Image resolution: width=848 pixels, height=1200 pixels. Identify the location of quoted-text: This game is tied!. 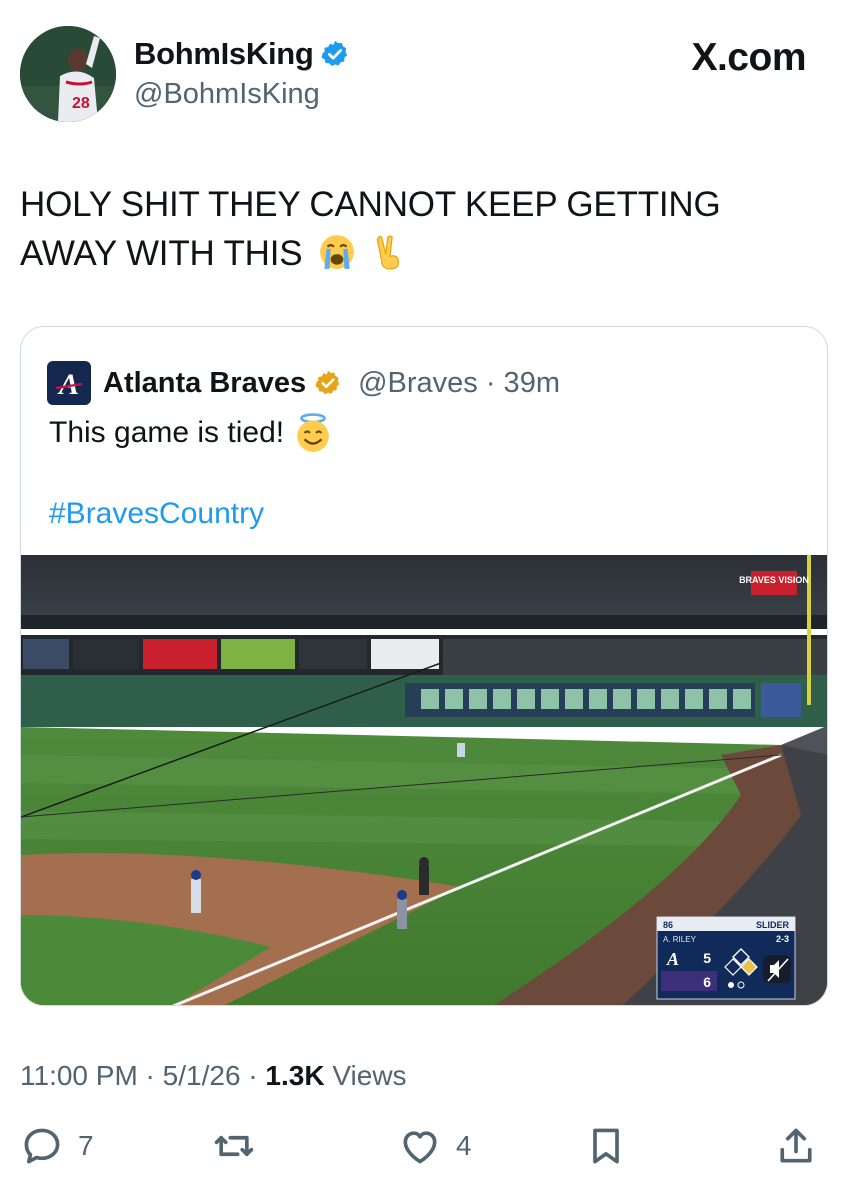
(190, 433).